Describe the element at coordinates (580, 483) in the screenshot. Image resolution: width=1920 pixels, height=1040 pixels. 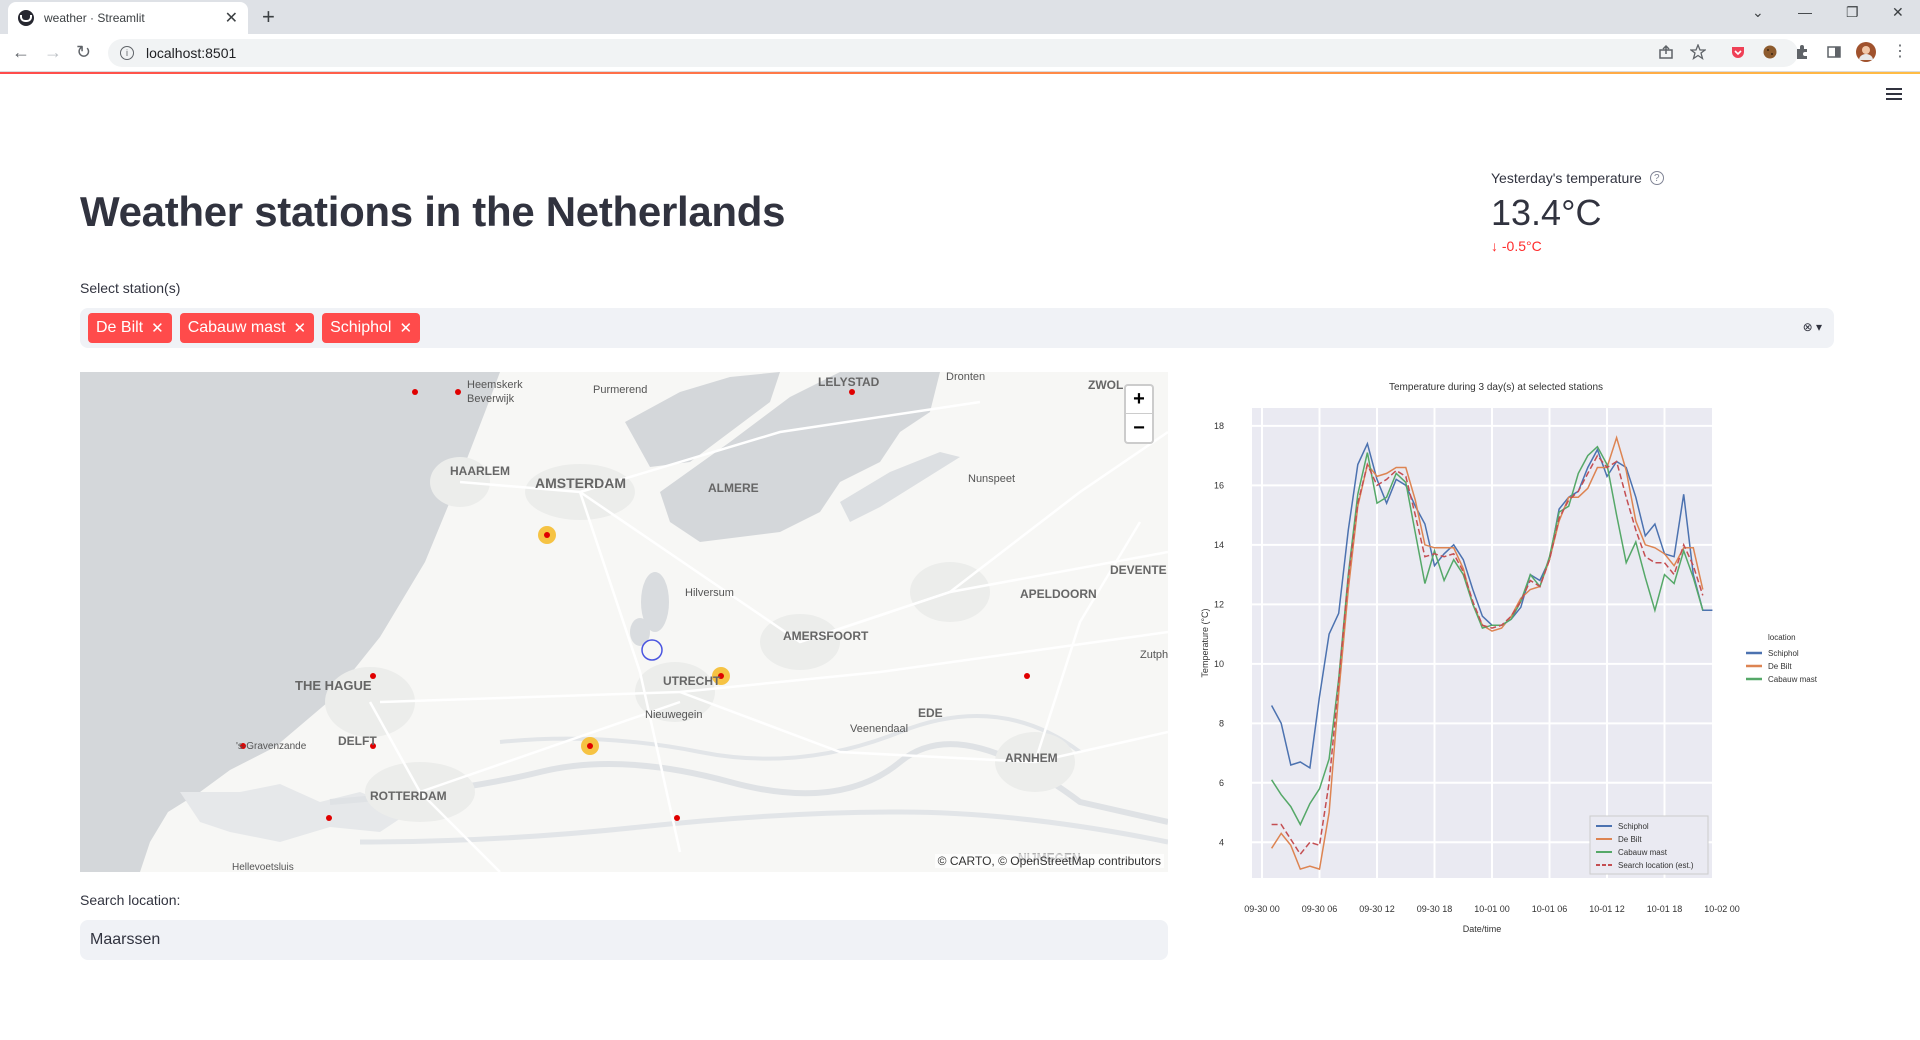
I see `map-place-label: AMSTERDAM` at that location.